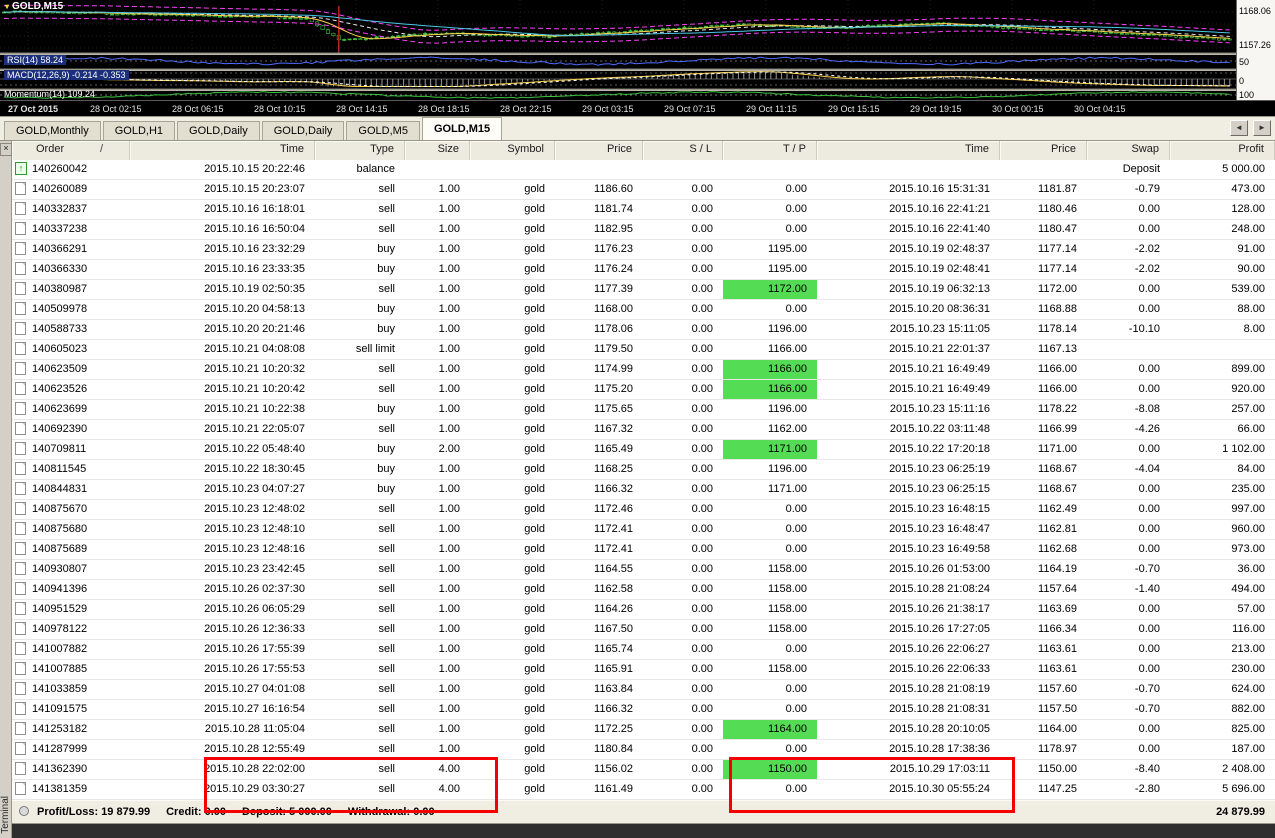  Describe the element at coordinates (1255, 50) in the screenshot. I see `chart-price-scale: 1168.06 1157.26 50 0 100` at that location.